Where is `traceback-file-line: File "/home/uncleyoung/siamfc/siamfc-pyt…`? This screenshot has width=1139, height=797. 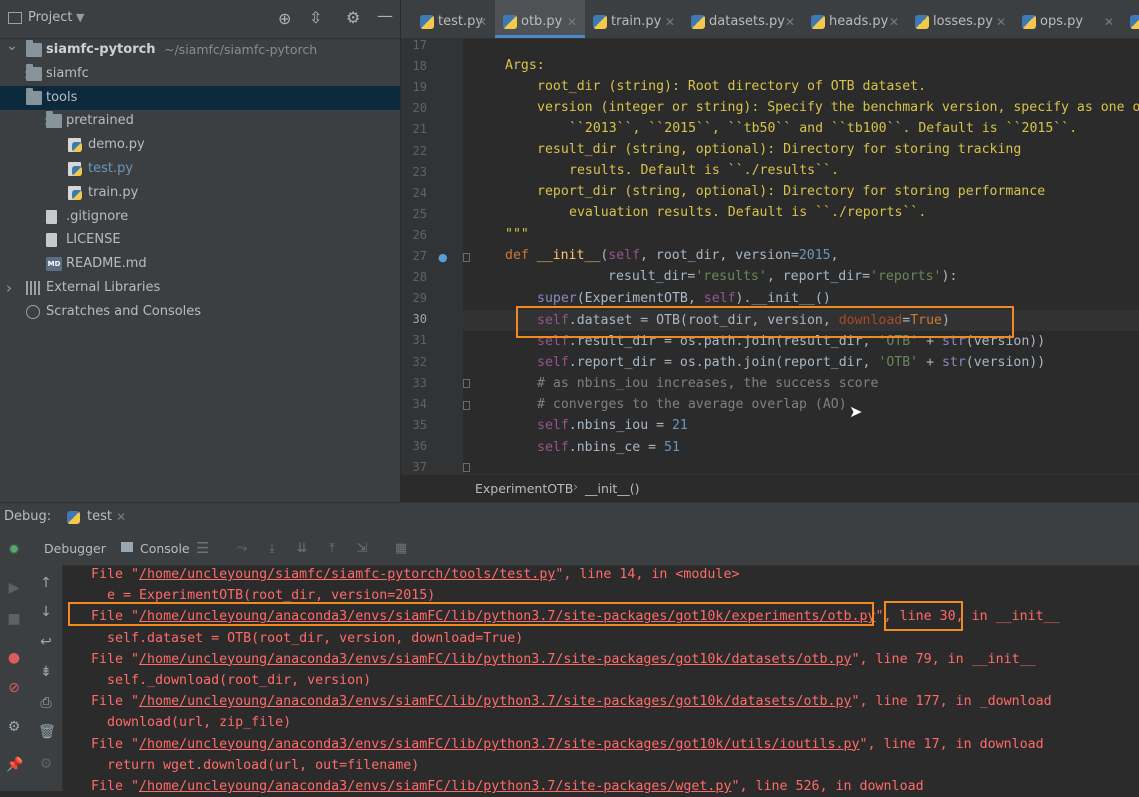
traceback-file-line: File "/home/uncleyoung/siamfc/siamfc-pyt… is located at coordinates (415, 574).